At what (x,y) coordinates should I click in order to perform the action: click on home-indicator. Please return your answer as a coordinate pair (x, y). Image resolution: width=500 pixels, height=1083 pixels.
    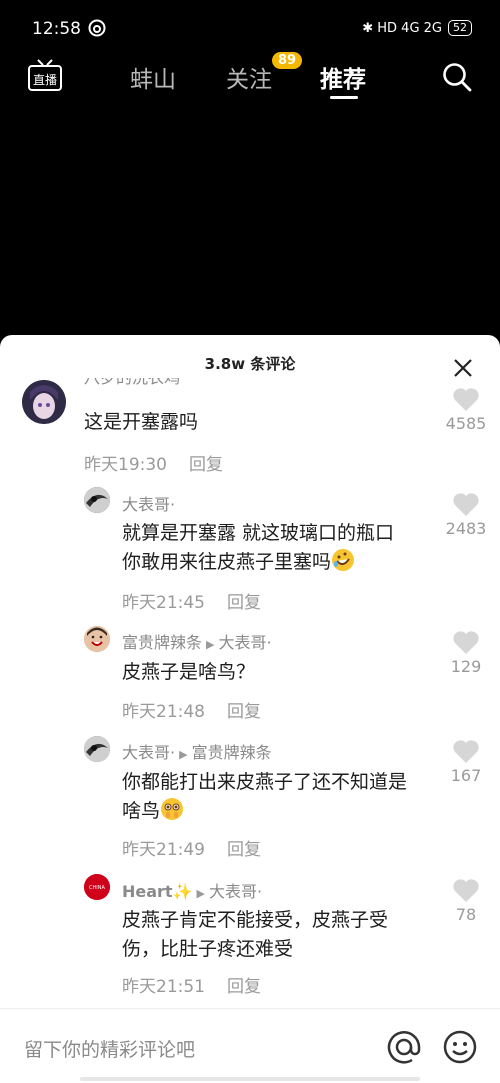
    Looking at the image, I should click on (250, 1079).